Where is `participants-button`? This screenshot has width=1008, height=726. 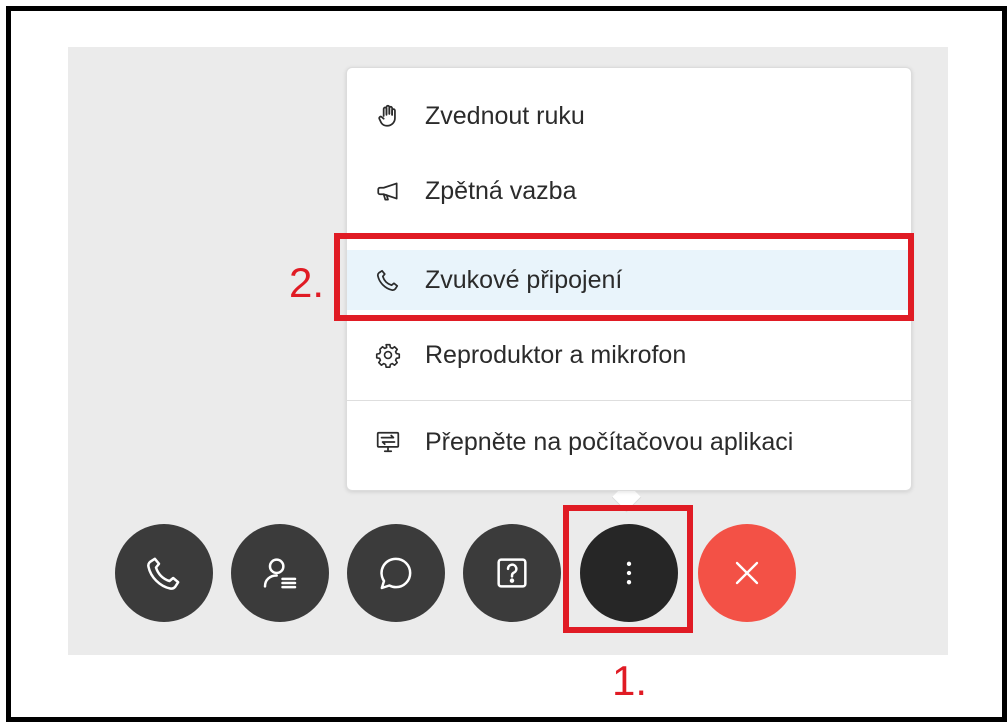 participants-button is located at coordinates (280, 573).